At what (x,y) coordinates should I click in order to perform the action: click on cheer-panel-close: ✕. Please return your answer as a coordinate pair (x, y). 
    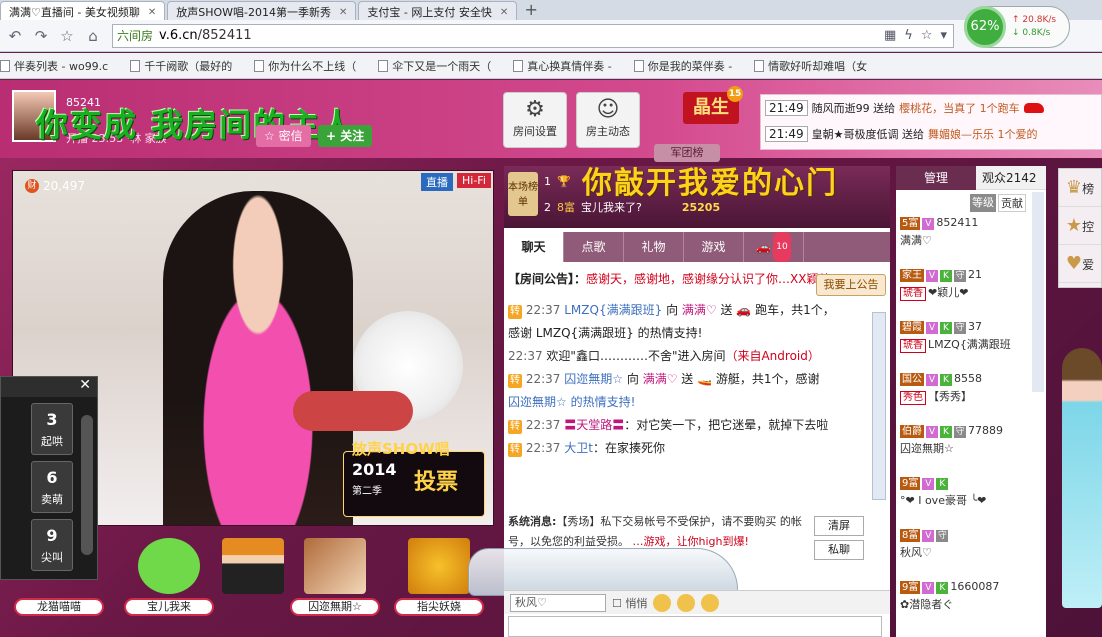
    Looking at the image, I should click on (49, 387).